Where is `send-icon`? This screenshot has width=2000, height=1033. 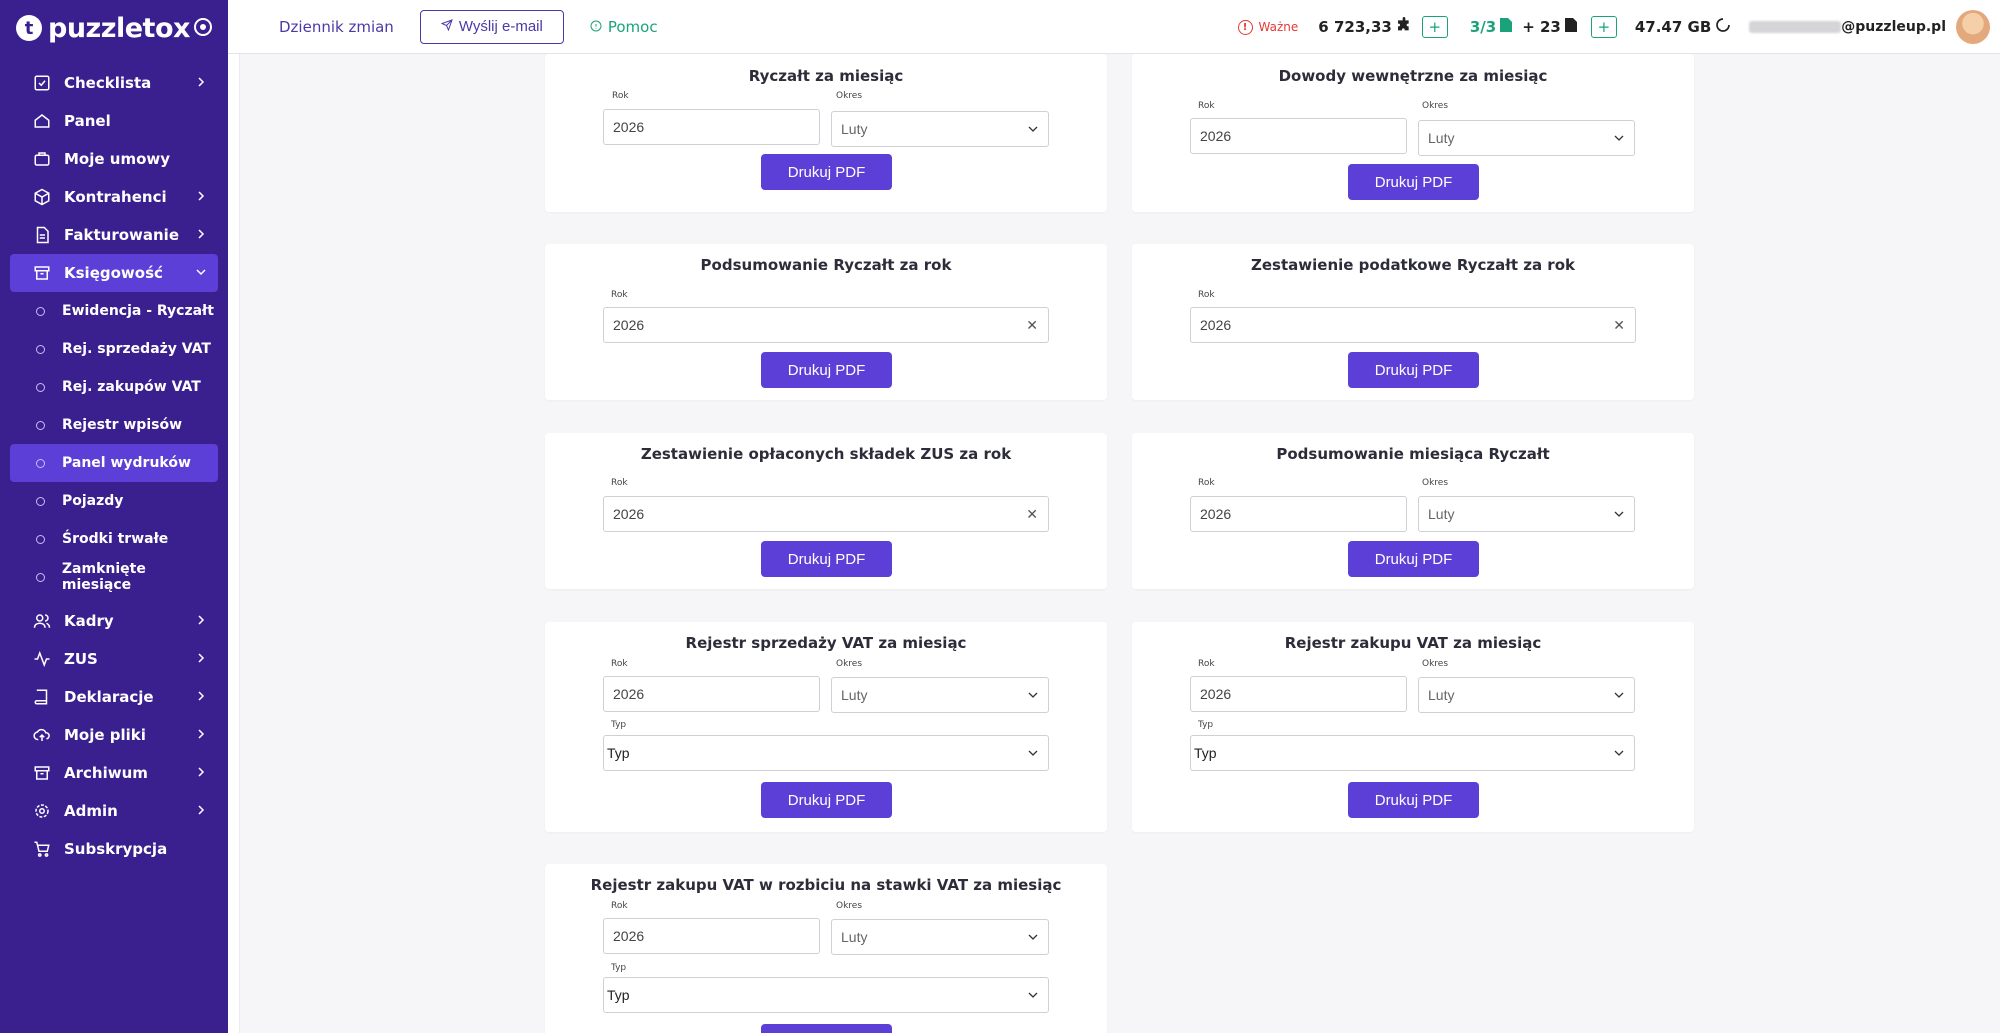 send-icon is located at coordinates (446, 26).